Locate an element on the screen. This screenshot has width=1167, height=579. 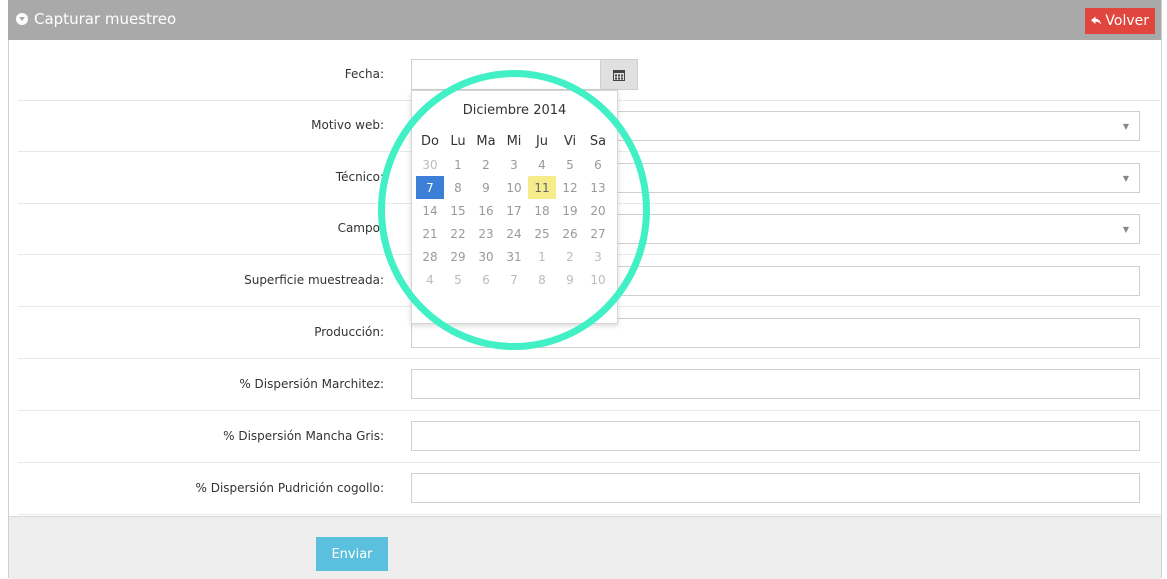
datepicker-week-row: 28 29 30 31 1 2 3 is located at coordinates (514, 256).